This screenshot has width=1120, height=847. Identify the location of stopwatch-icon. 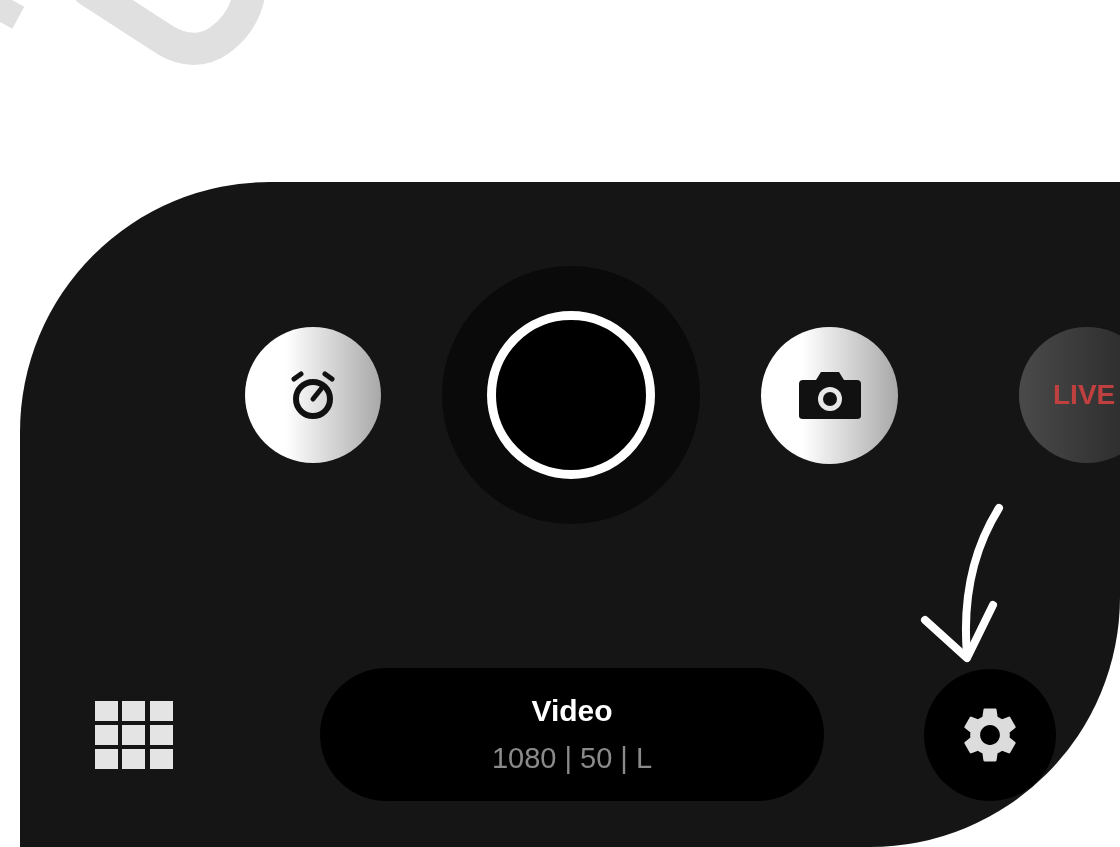
(313, 395).